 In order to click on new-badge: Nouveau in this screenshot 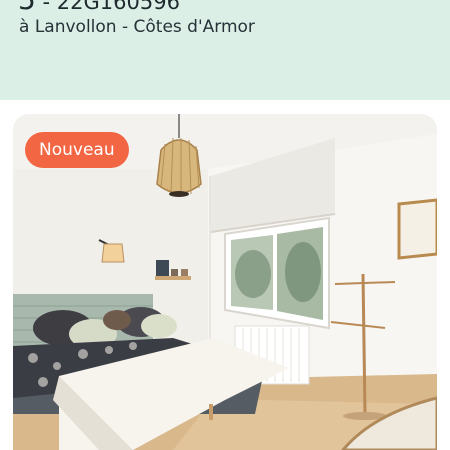, I will do `click(77, 150)`.